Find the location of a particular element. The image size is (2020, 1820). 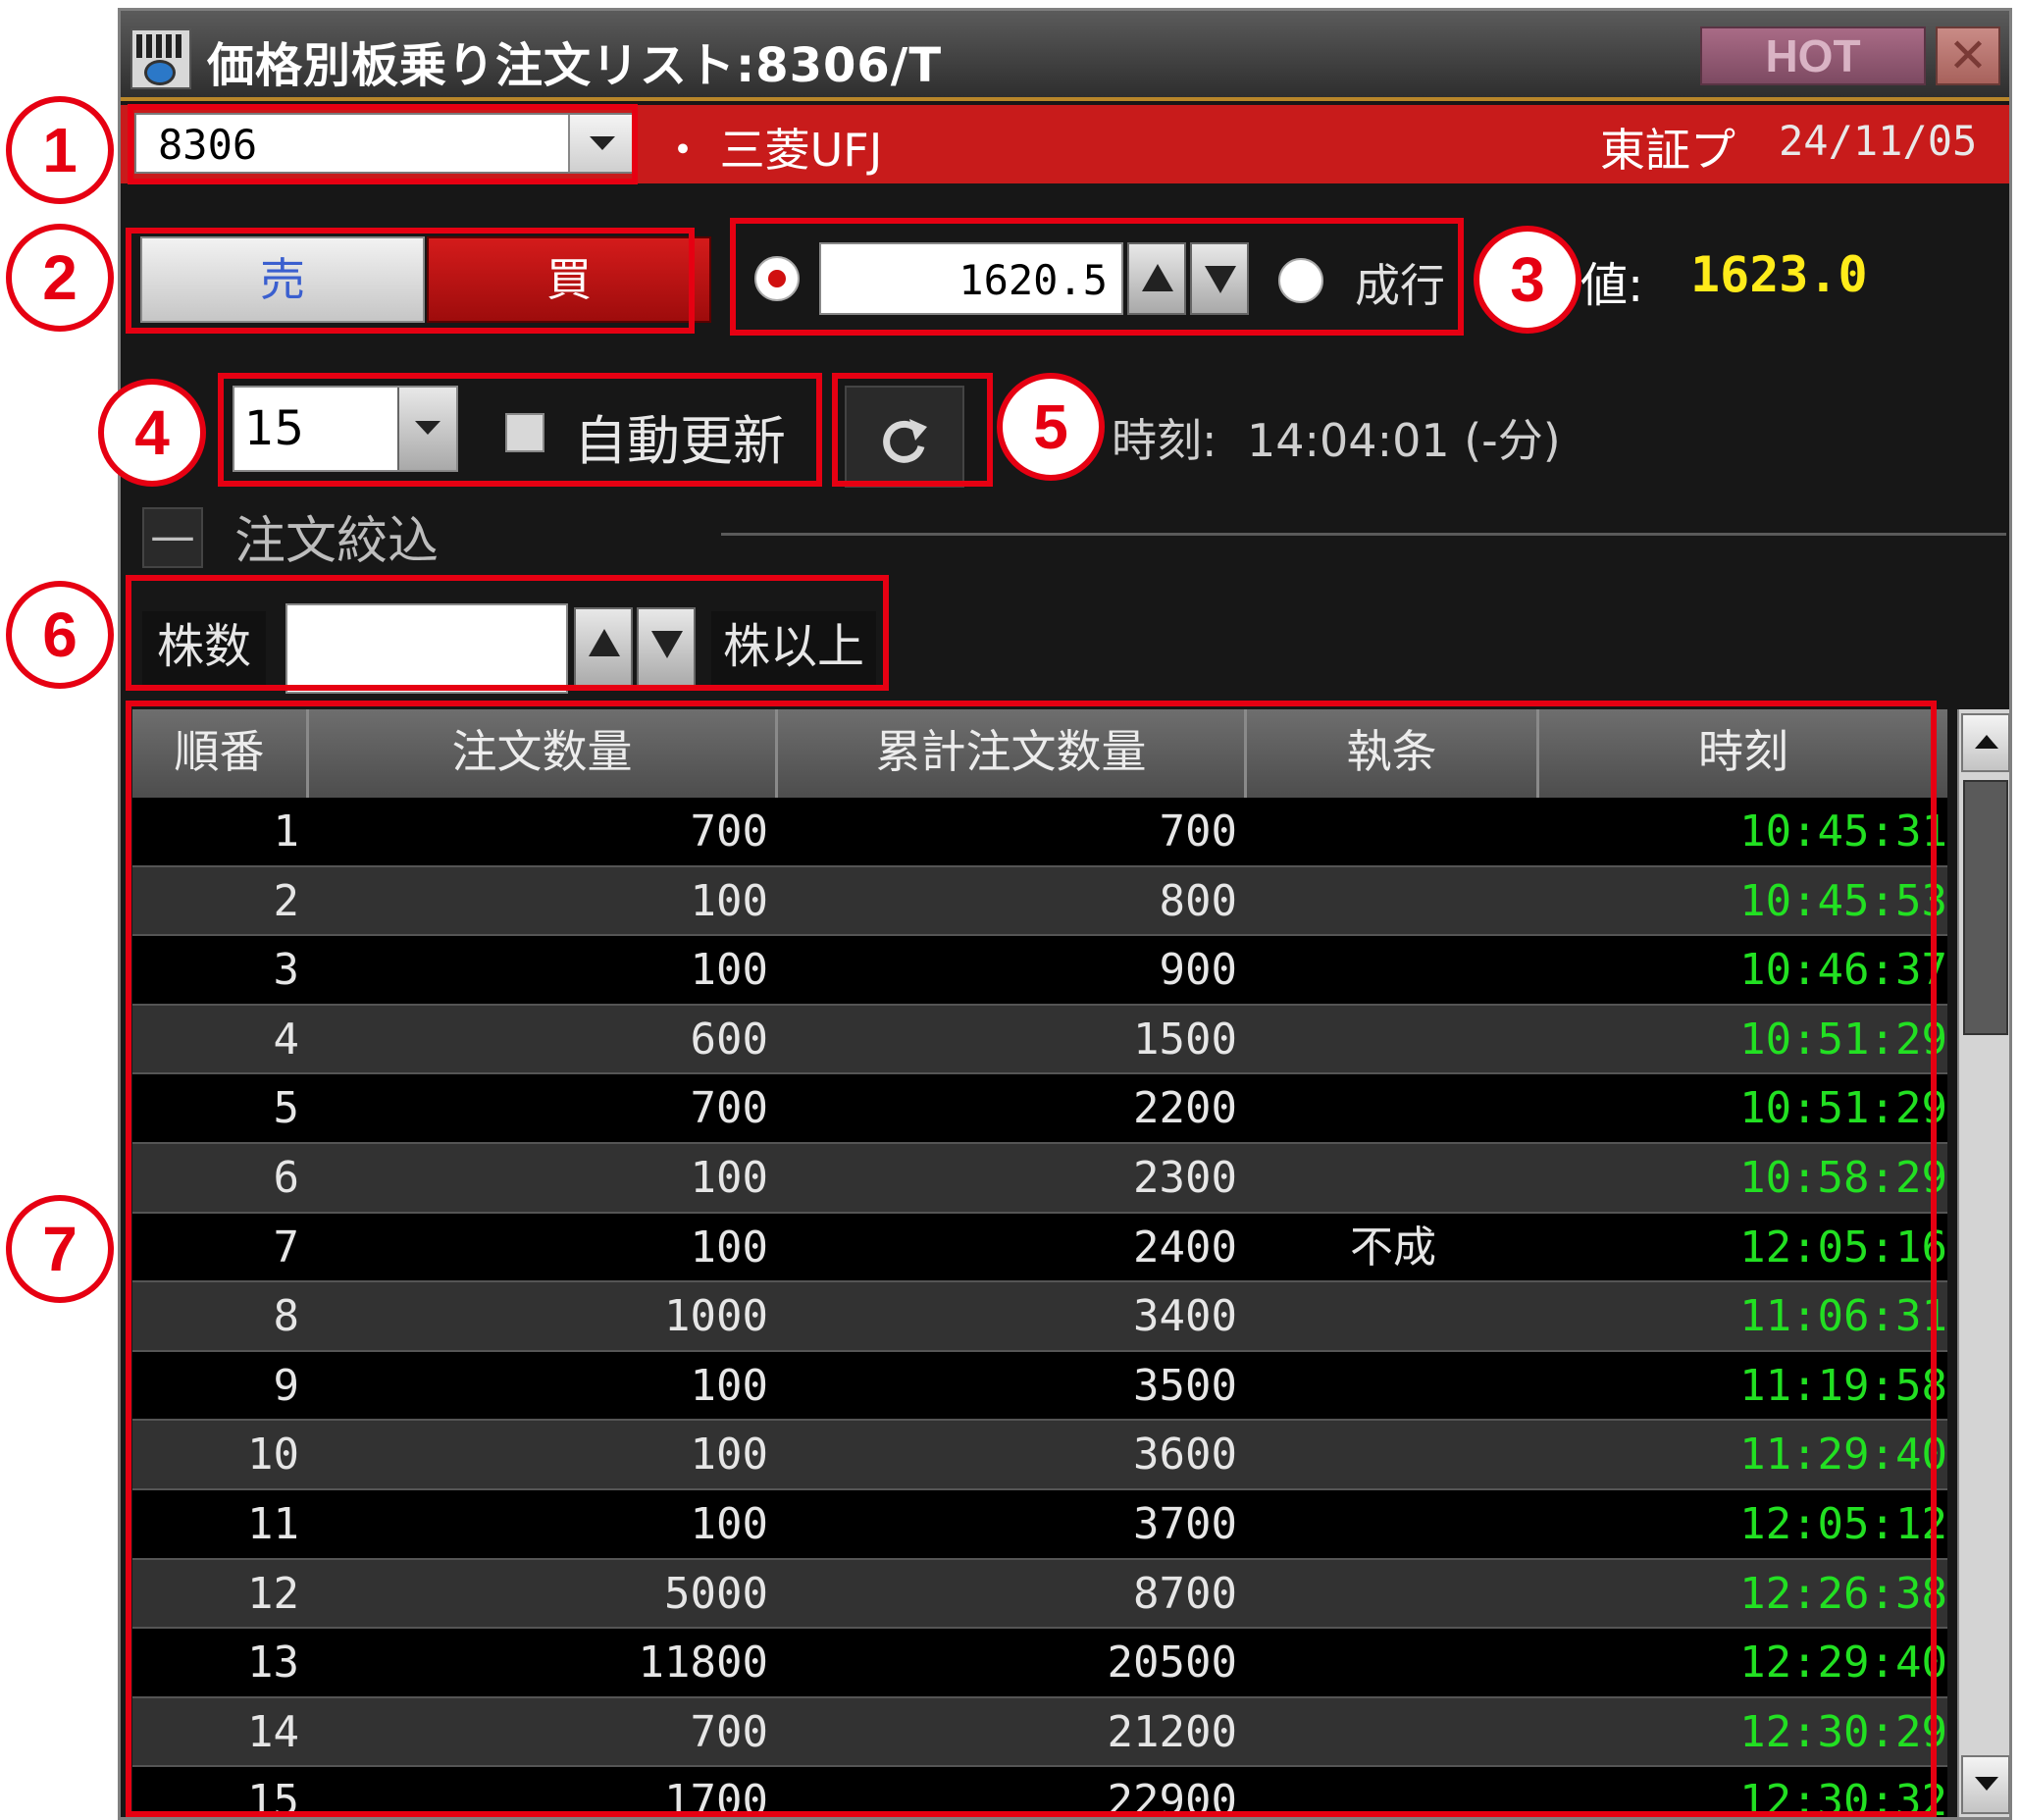

hot-button: HOT is located at coordinates (1813, 55).